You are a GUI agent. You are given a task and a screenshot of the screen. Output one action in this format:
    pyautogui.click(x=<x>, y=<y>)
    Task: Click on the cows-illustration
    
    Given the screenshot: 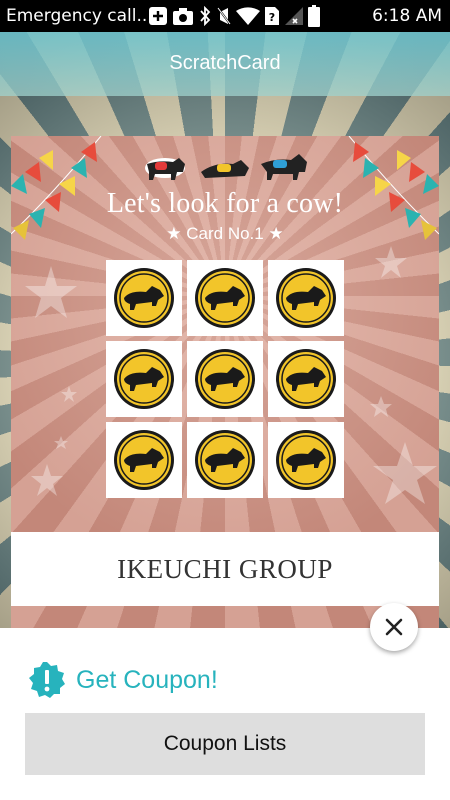 What is the action you would take?
    pyautogui.click(x=226, y=167)
    